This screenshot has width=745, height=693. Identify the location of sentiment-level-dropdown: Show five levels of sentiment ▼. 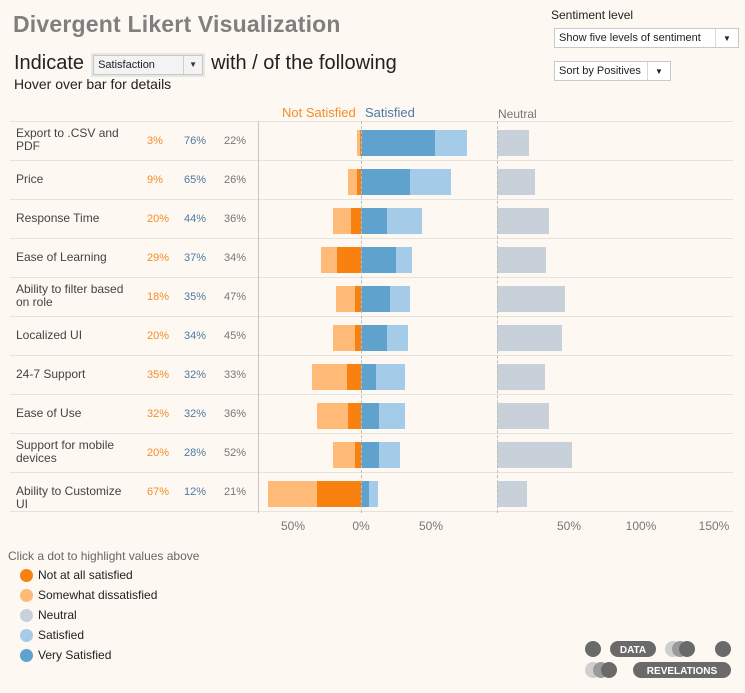
(646, 38).